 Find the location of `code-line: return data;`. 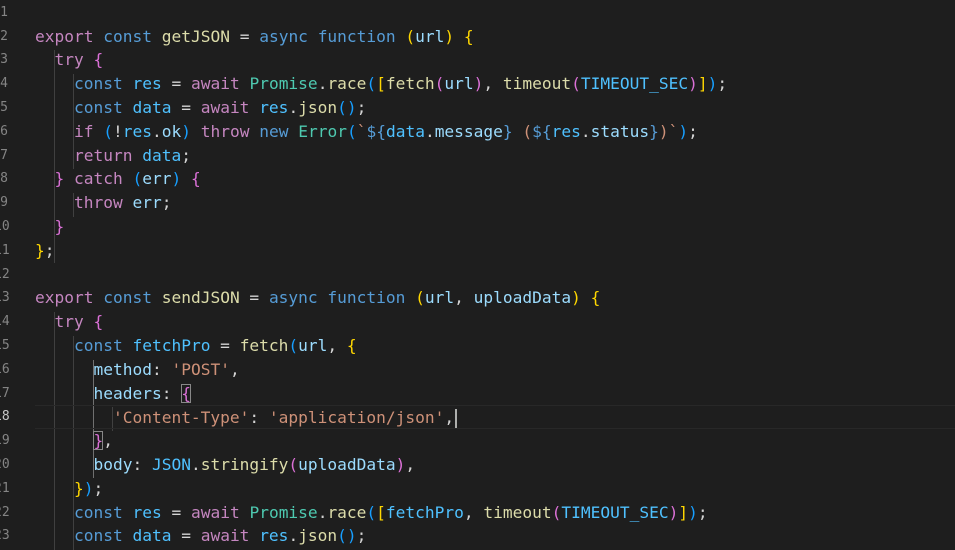

code-line: return data; is located at coordinates (113, 156).